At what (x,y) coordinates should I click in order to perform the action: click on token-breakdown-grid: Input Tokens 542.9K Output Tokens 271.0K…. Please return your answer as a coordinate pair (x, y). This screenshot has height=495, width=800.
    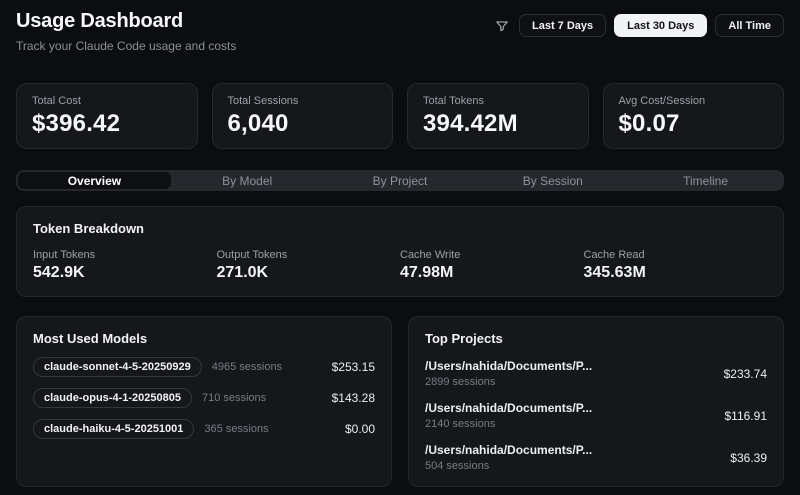
    Looking at the image, I should click on (400, 265).